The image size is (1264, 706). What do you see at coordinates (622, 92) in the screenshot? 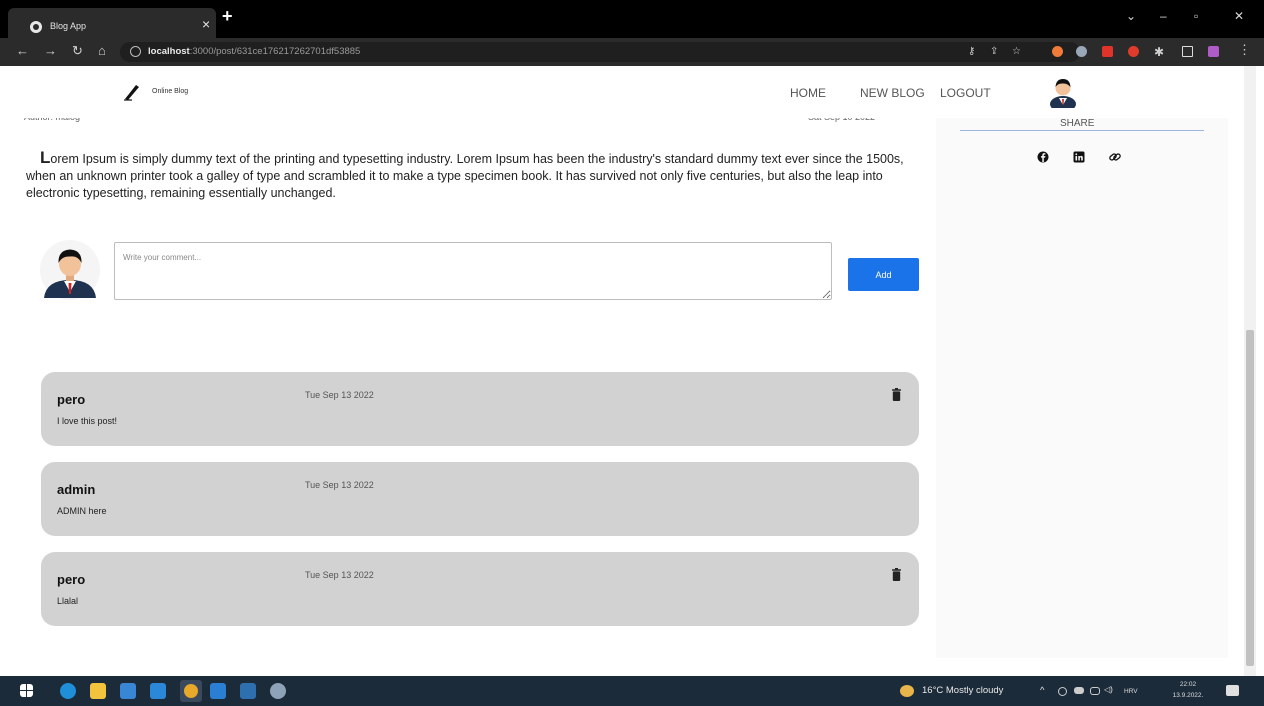
I see `site-navbar: Online Blog HOME NEW BLOG LOGOUT` at bounding box center [622, 92].